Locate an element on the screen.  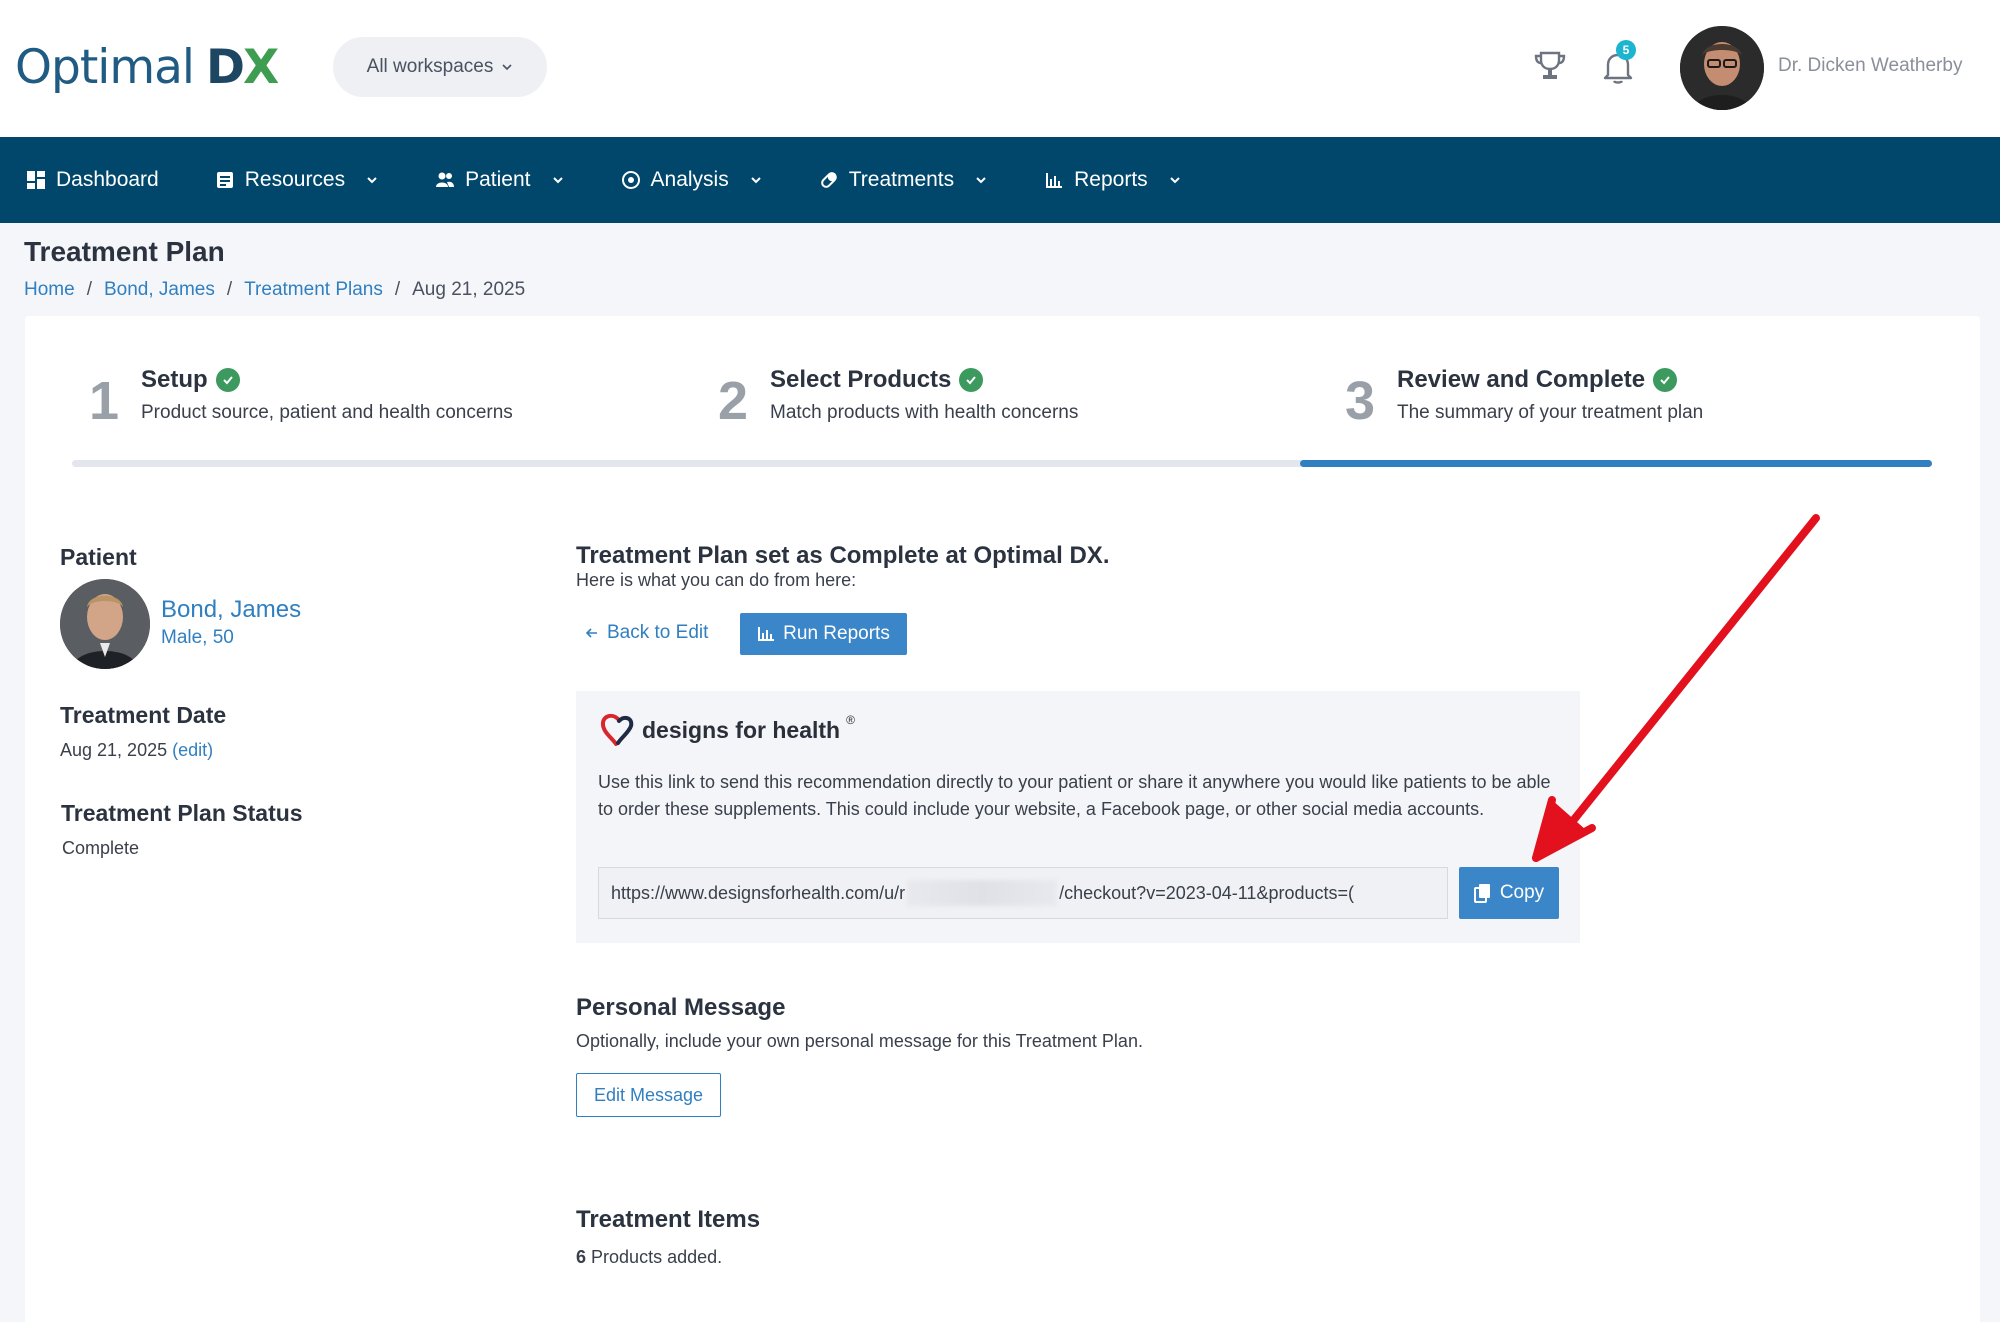
redacted-segment is located at coordinates (982, 893).